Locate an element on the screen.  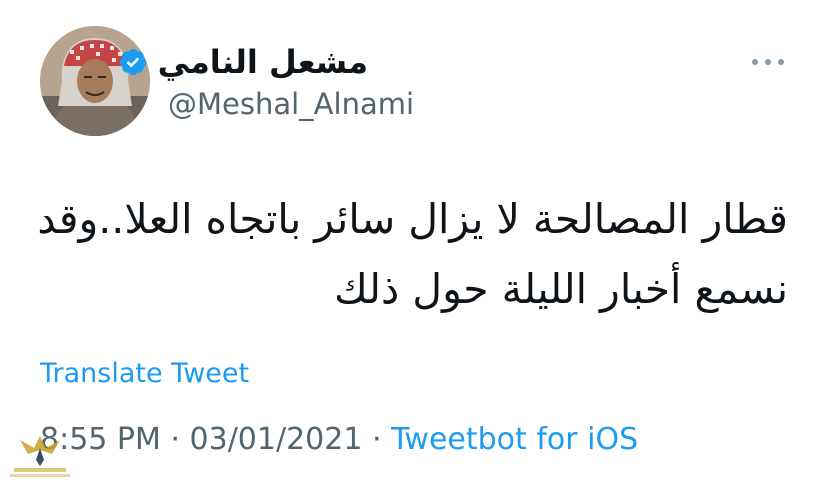
arab-defense-forum-watermark-icon is located at coordinates (40, 455).